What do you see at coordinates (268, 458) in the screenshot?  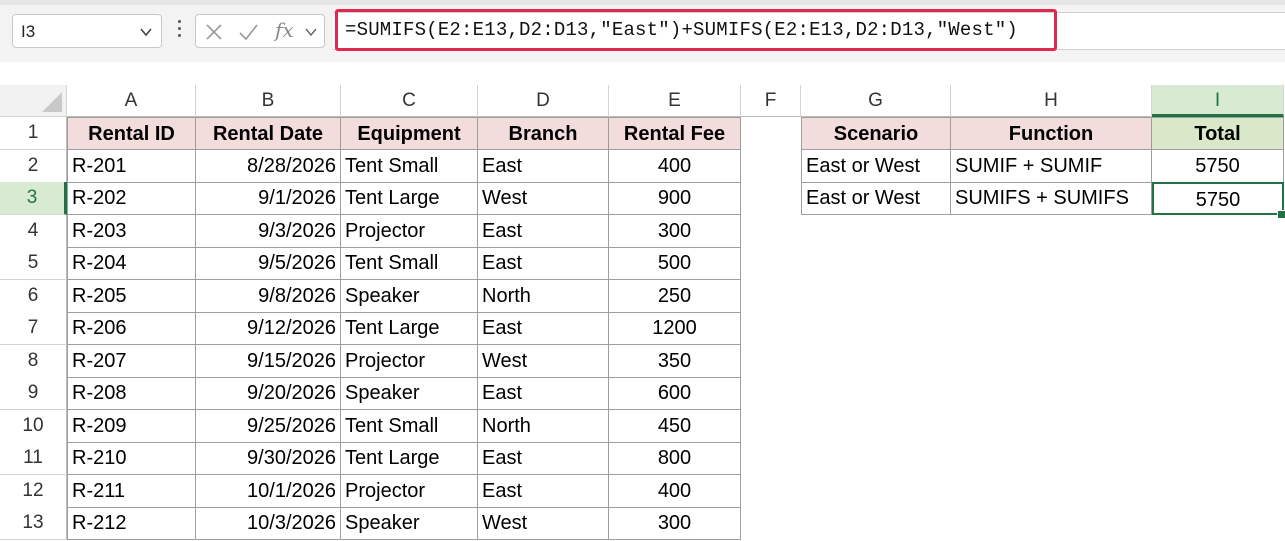 I see `table-cell: 9/30/2026` at bounding box center [268, 458].